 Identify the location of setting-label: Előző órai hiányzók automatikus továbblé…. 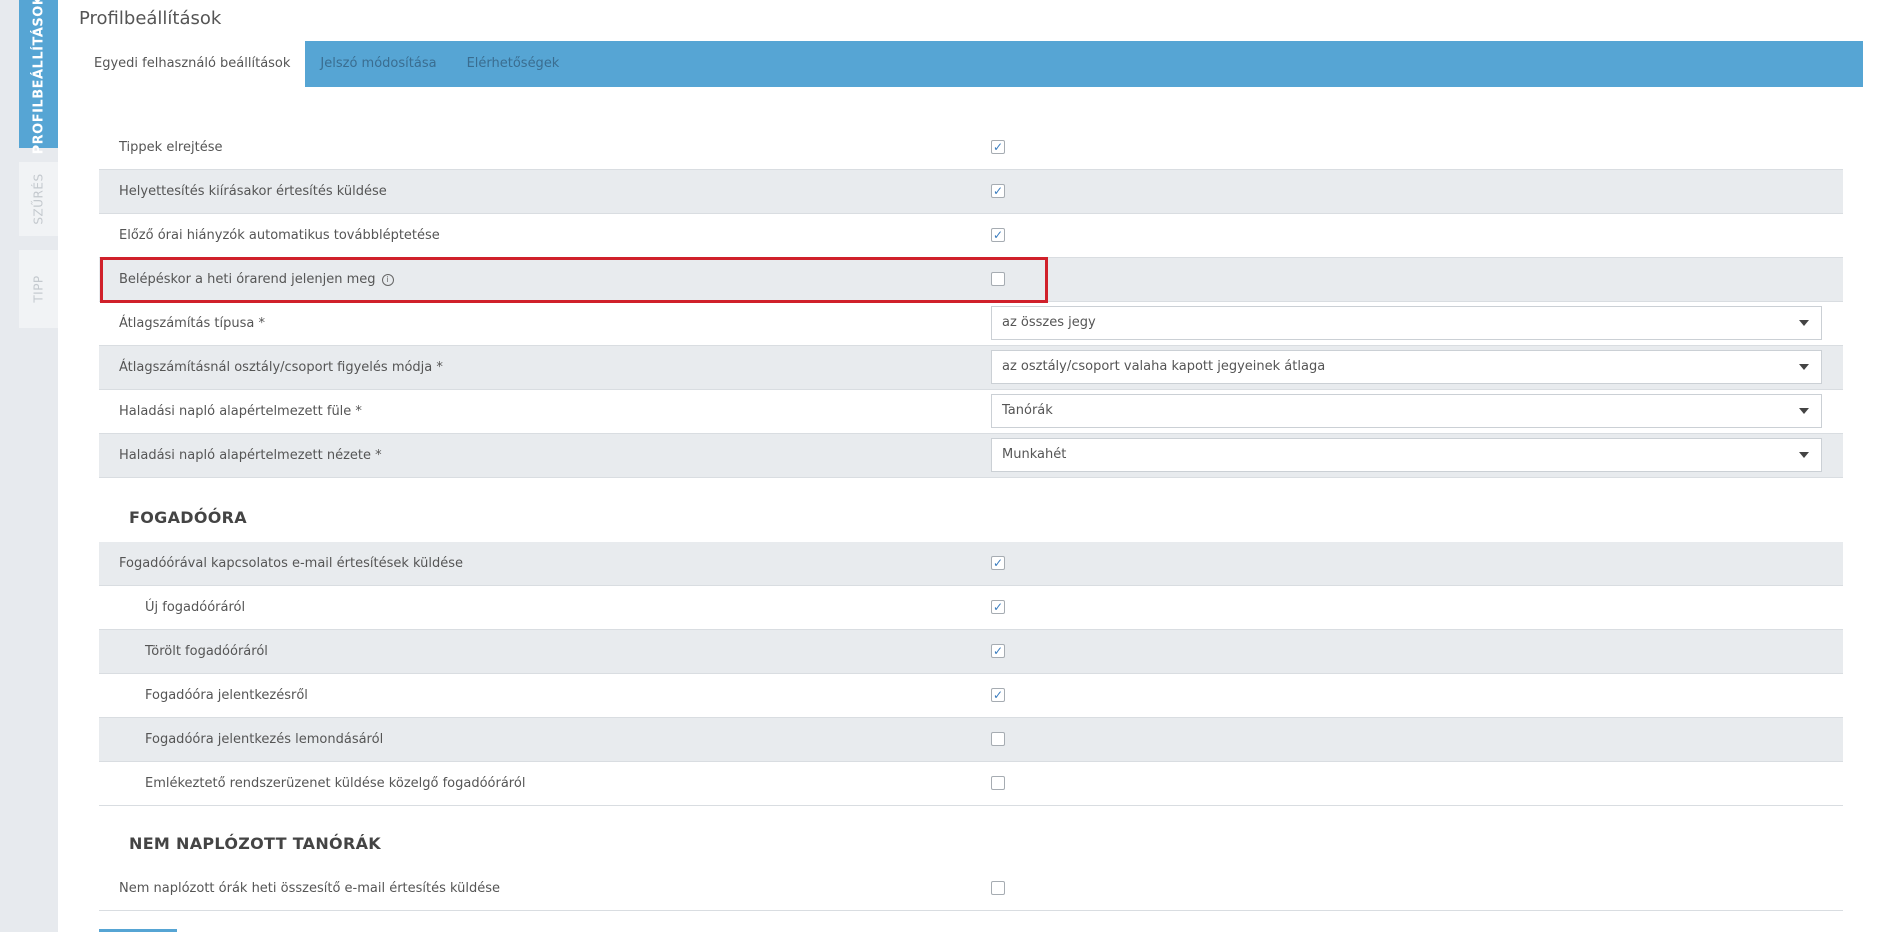
(279, 235).